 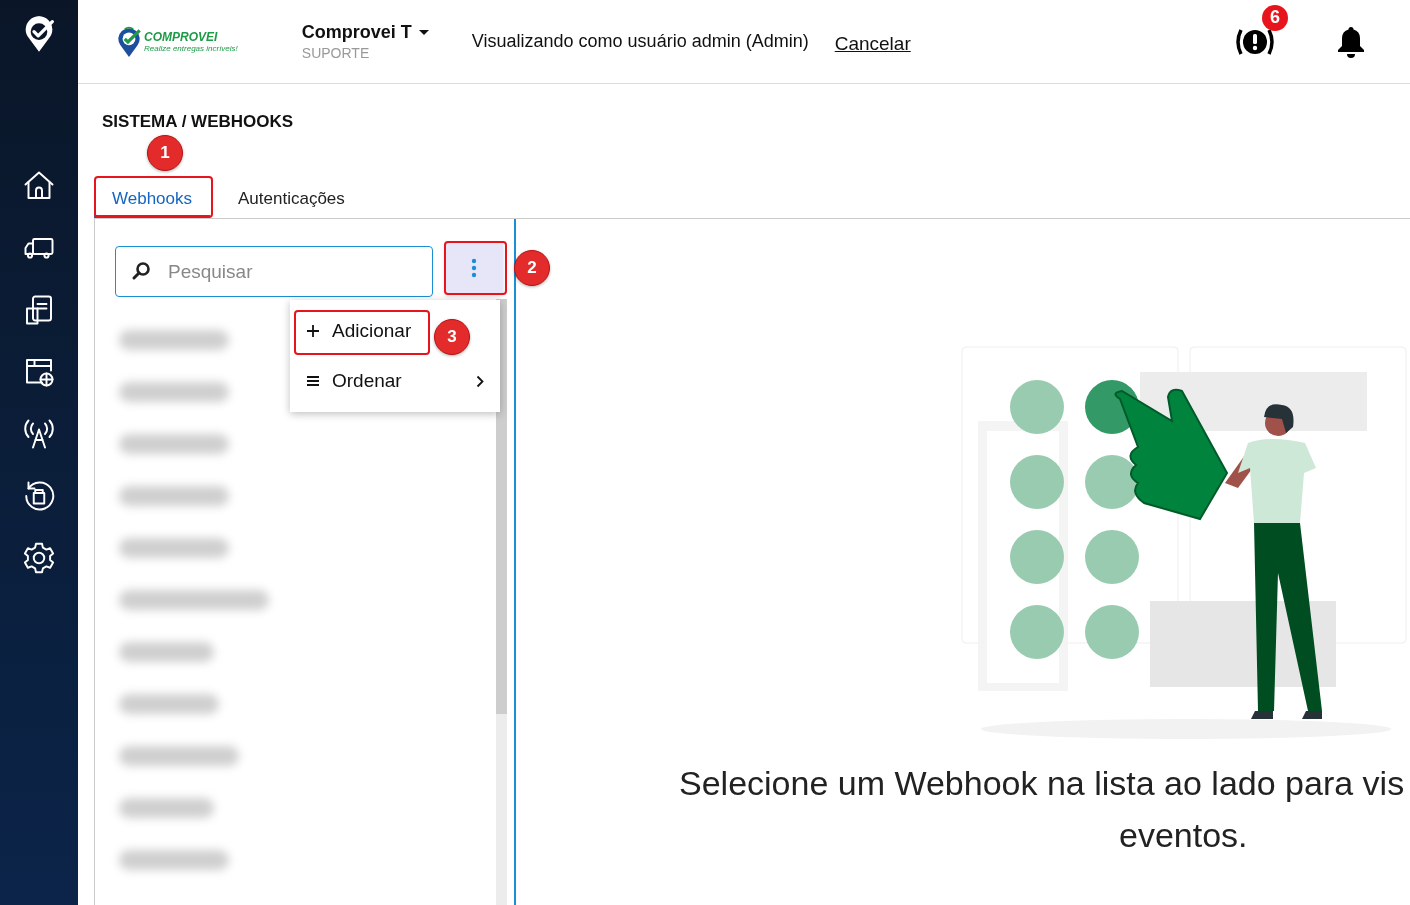 What do you see at coordinates (336, 53) in the screenshot?
I see `account-role: SUPORTE` at bounding box center [336, 53].